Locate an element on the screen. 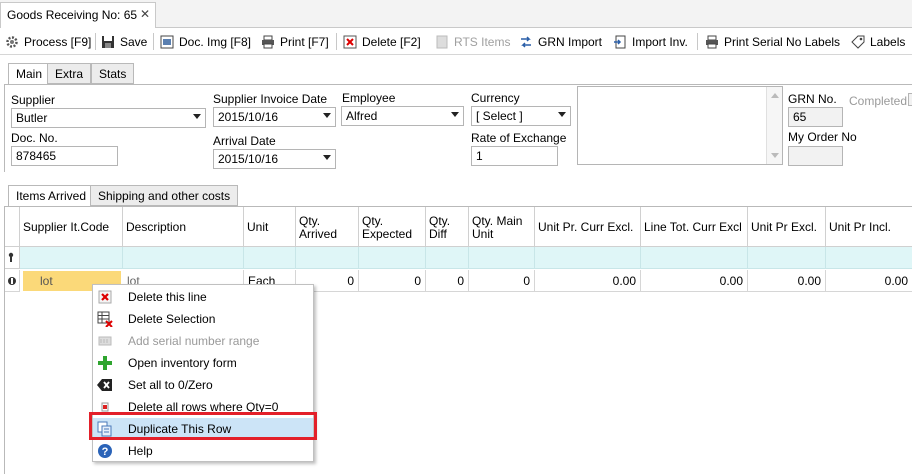  tab-items-arrived: Items Arrived is located at coordinates (51, 196).